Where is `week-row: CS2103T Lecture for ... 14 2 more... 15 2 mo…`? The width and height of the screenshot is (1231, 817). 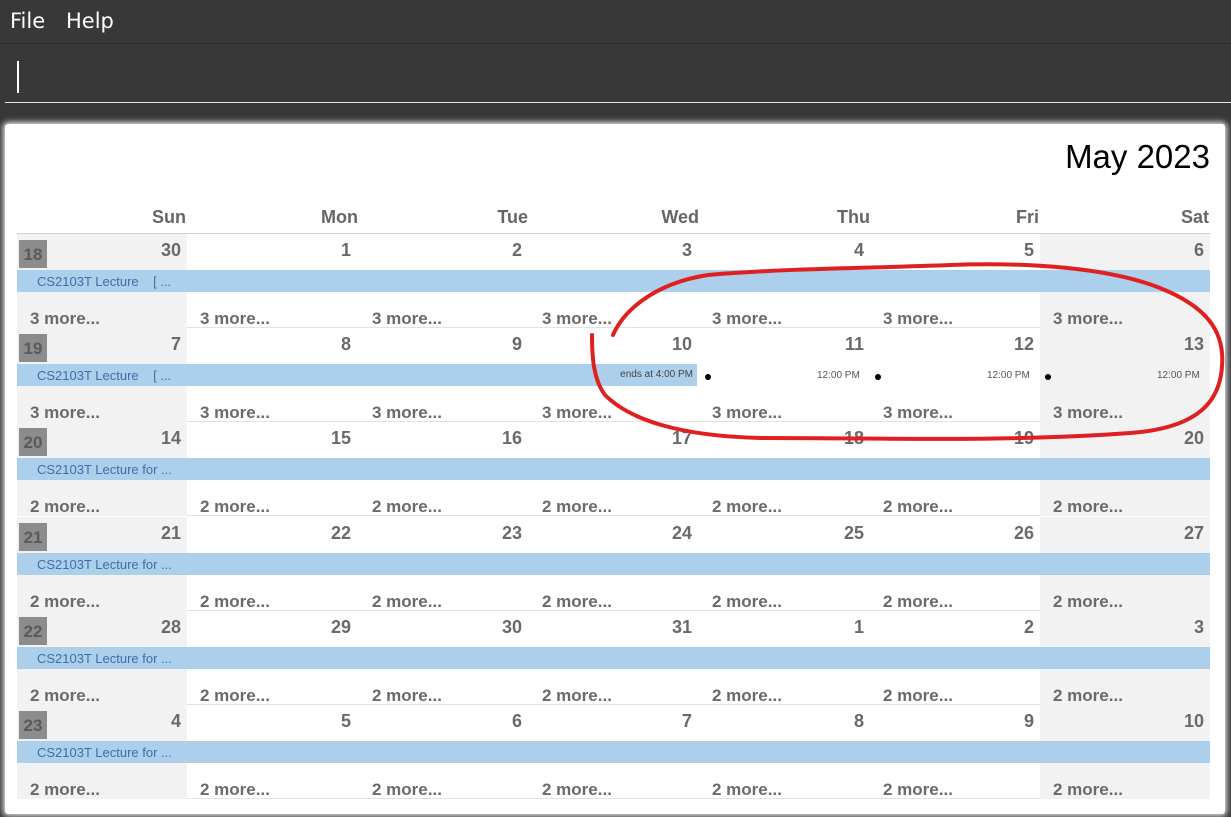
week-row: CS2103T Lecture for ... 14 2 more... 15 2 mo… is located at coordinates (613, 469).